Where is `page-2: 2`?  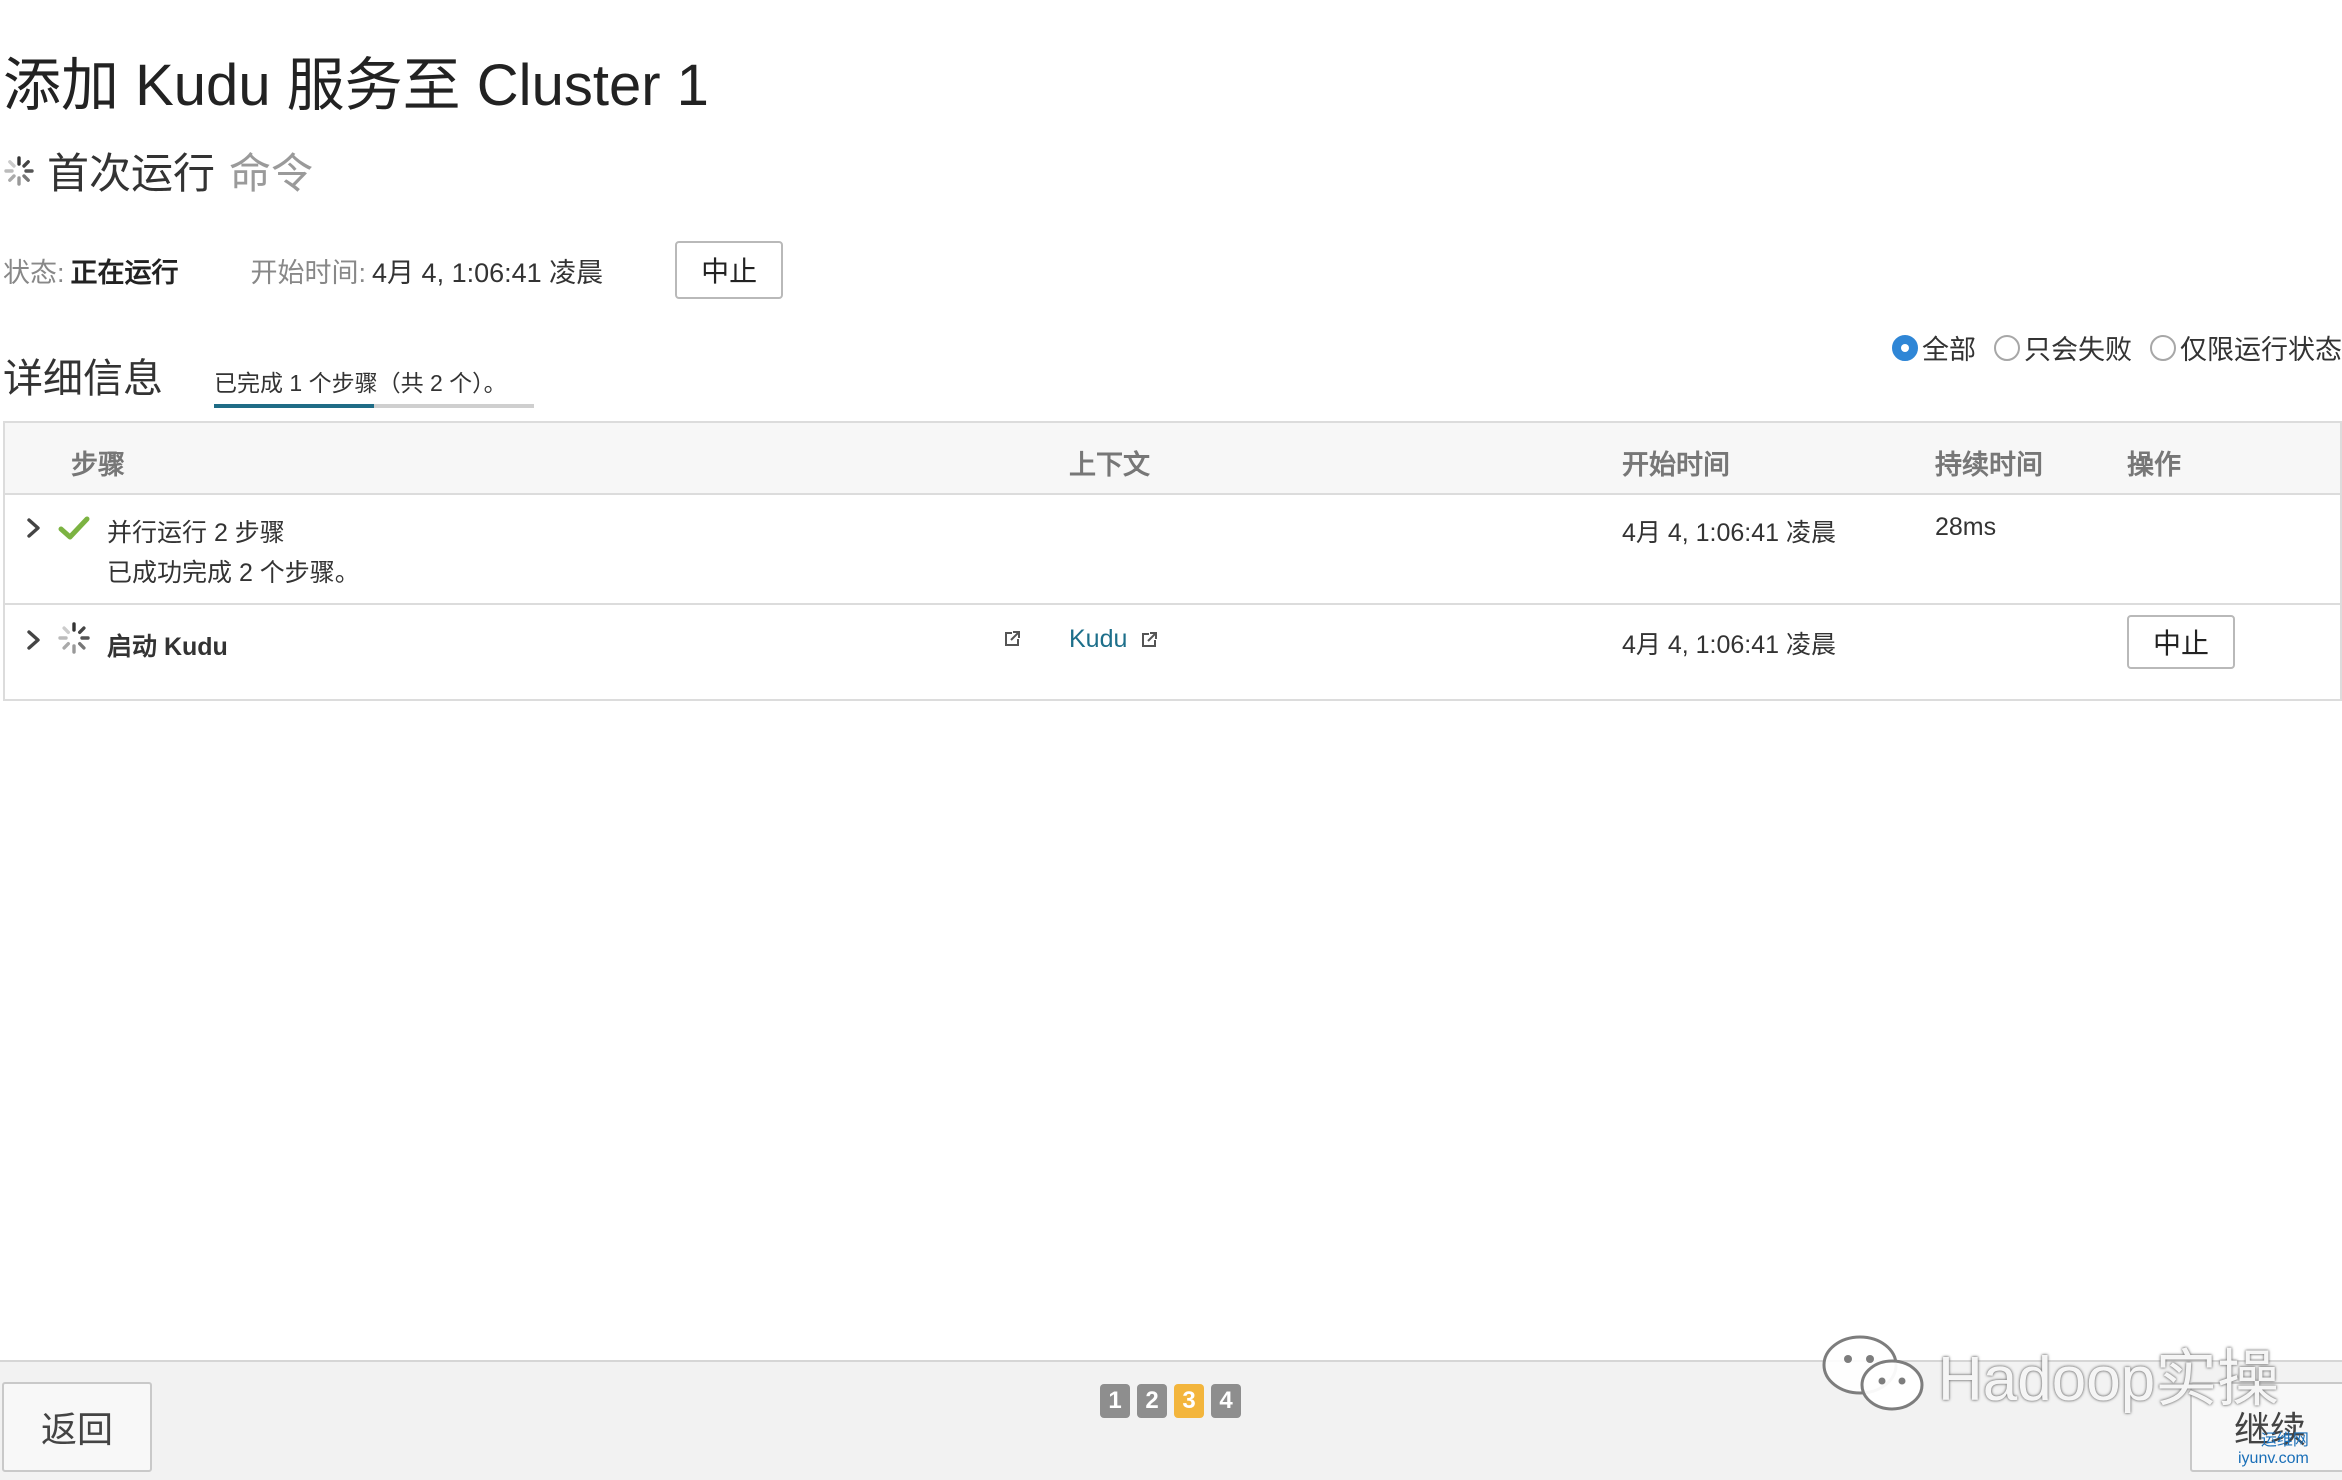 page-2: 2 is located at coordinates (1152, 1401).